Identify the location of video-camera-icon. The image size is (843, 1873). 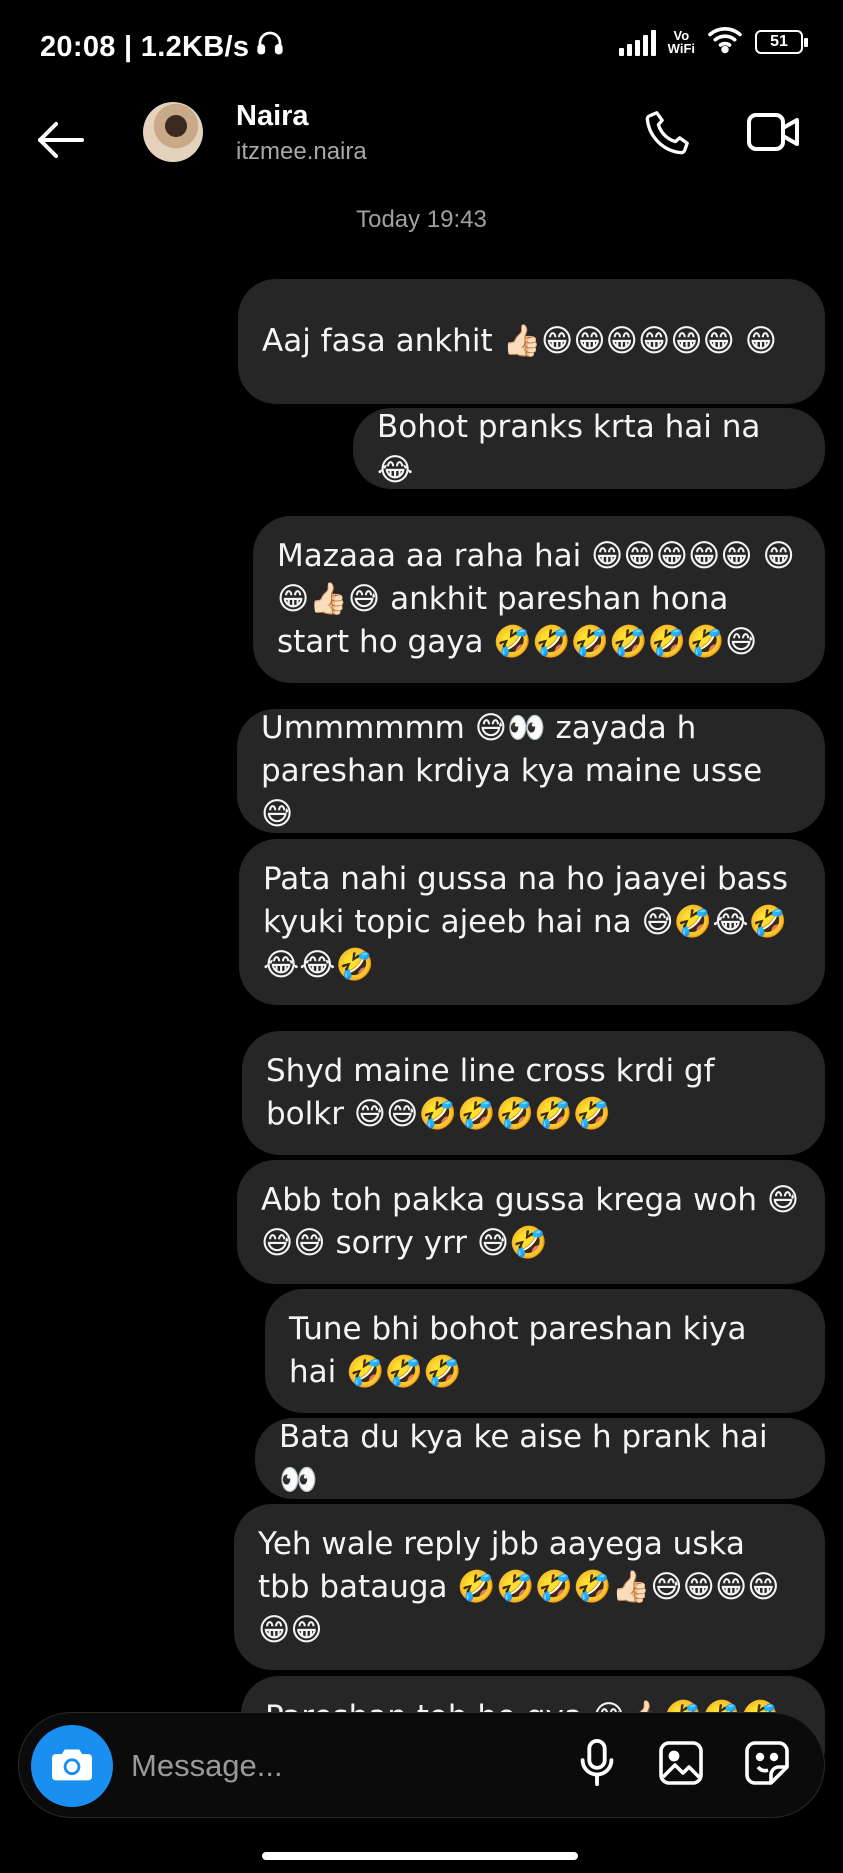
(774, 134).